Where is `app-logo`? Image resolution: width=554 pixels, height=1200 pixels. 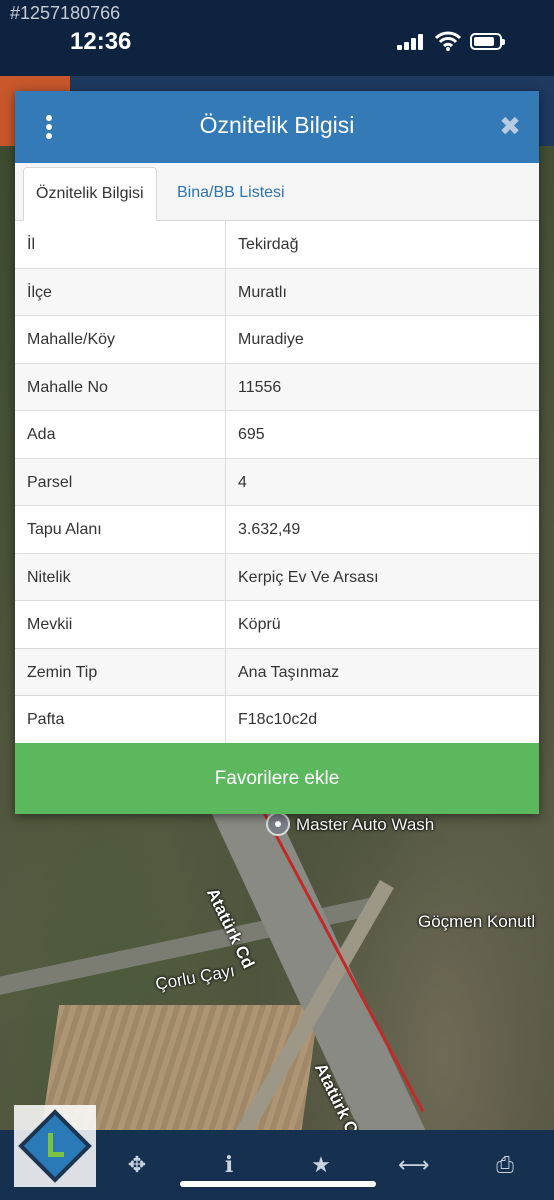
app-logo is located at coordinates (55, 1146).